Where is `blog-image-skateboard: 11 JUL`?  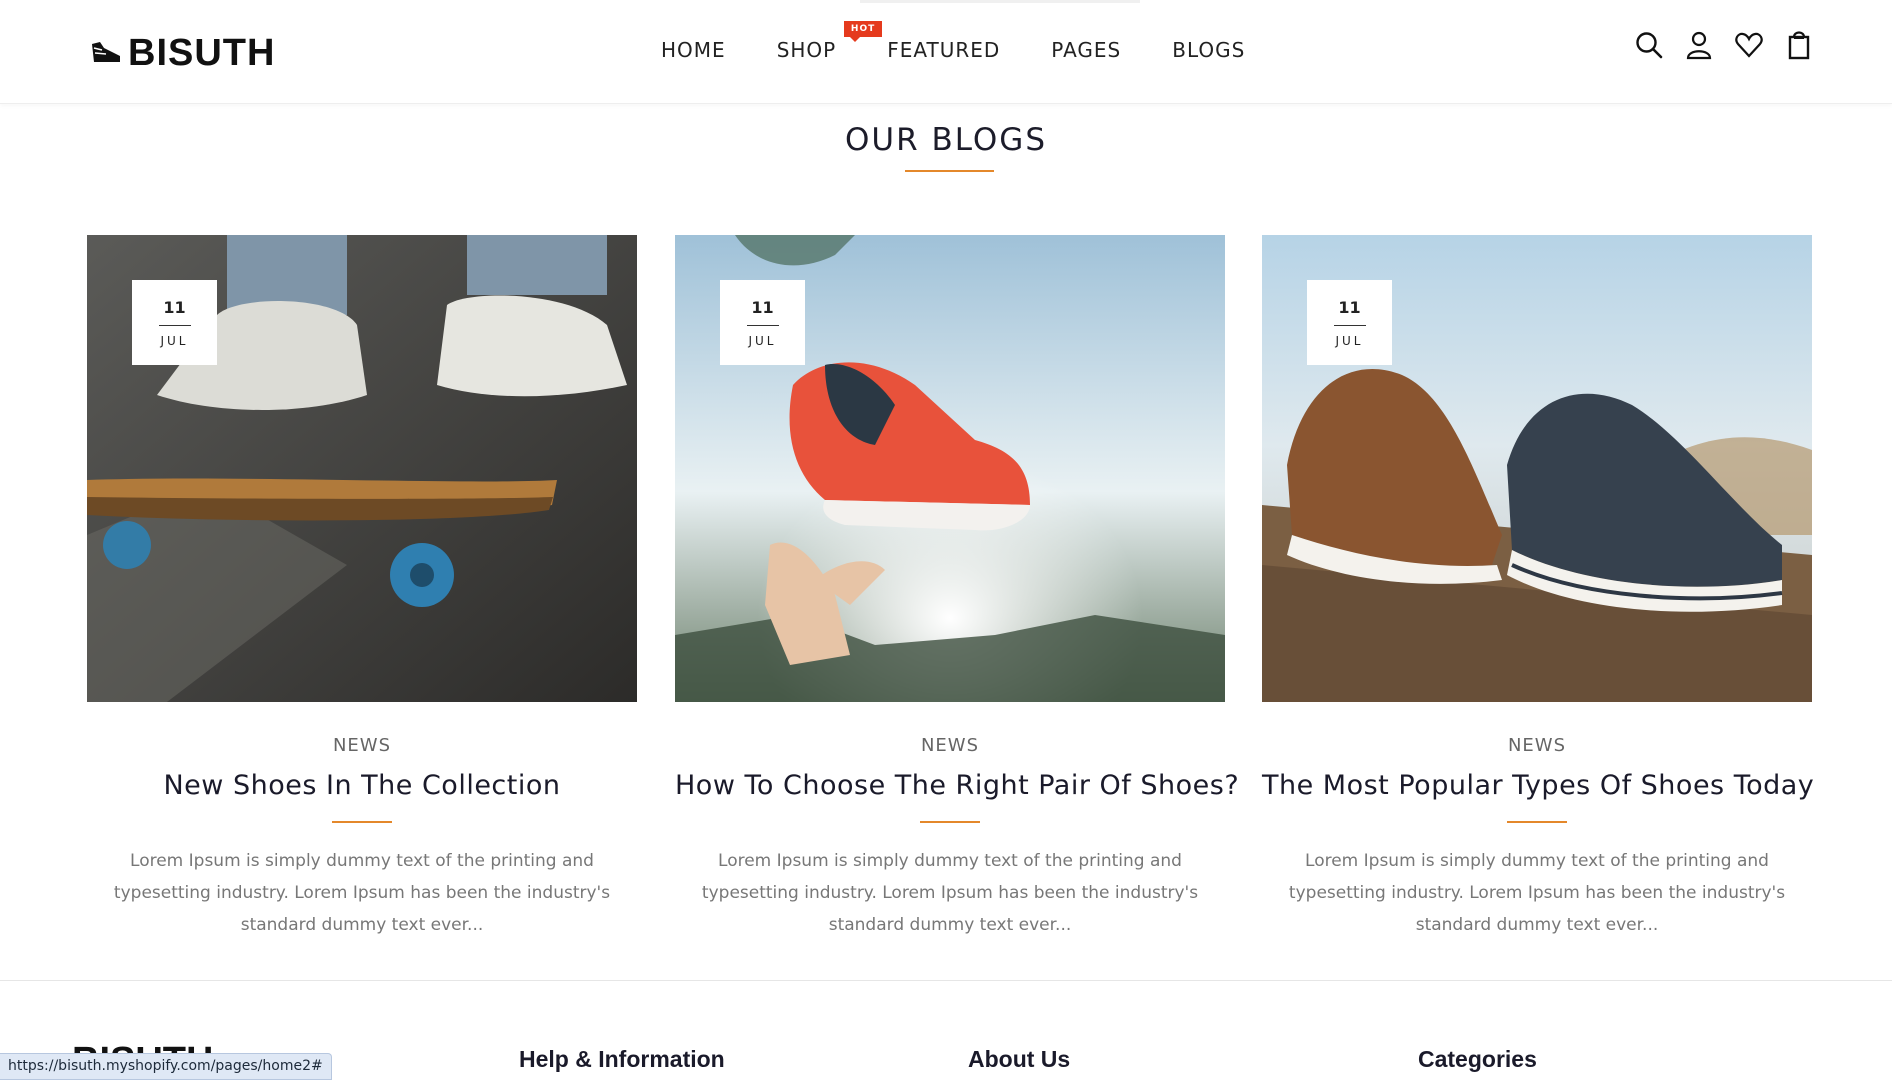 blog-image-skateboard: 11 JUL is located at coordinates (362, 468).